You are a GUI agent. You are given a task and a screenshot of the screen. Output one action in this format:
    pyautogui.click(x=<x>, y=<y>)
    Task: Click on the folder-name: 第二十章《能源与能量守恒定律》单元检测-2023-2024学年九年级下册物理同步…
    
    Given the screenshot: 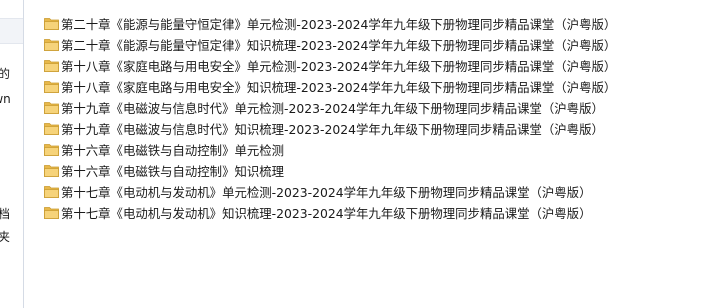 What is the action you would take?
    pyautogui.click(x=339, y=24)
    